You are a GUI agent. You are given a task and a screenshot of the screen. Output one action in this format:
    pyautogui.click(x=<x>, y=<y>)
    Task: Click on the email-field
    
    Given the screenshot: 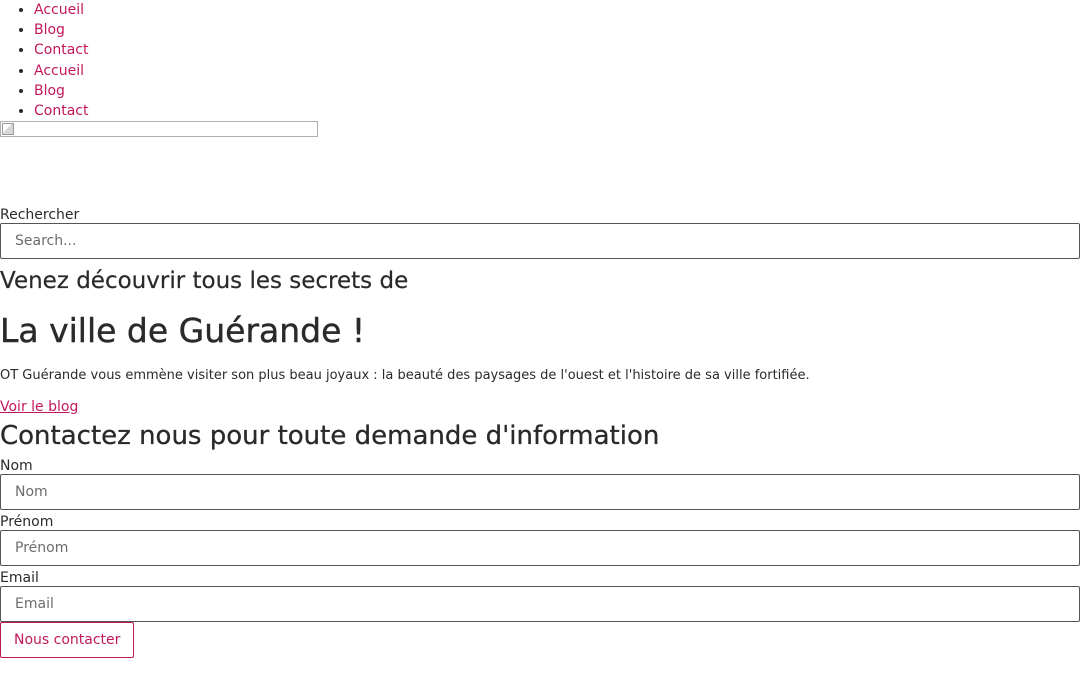 What is the action you would take?
    pyautogui.click(x=540, y=604)
    